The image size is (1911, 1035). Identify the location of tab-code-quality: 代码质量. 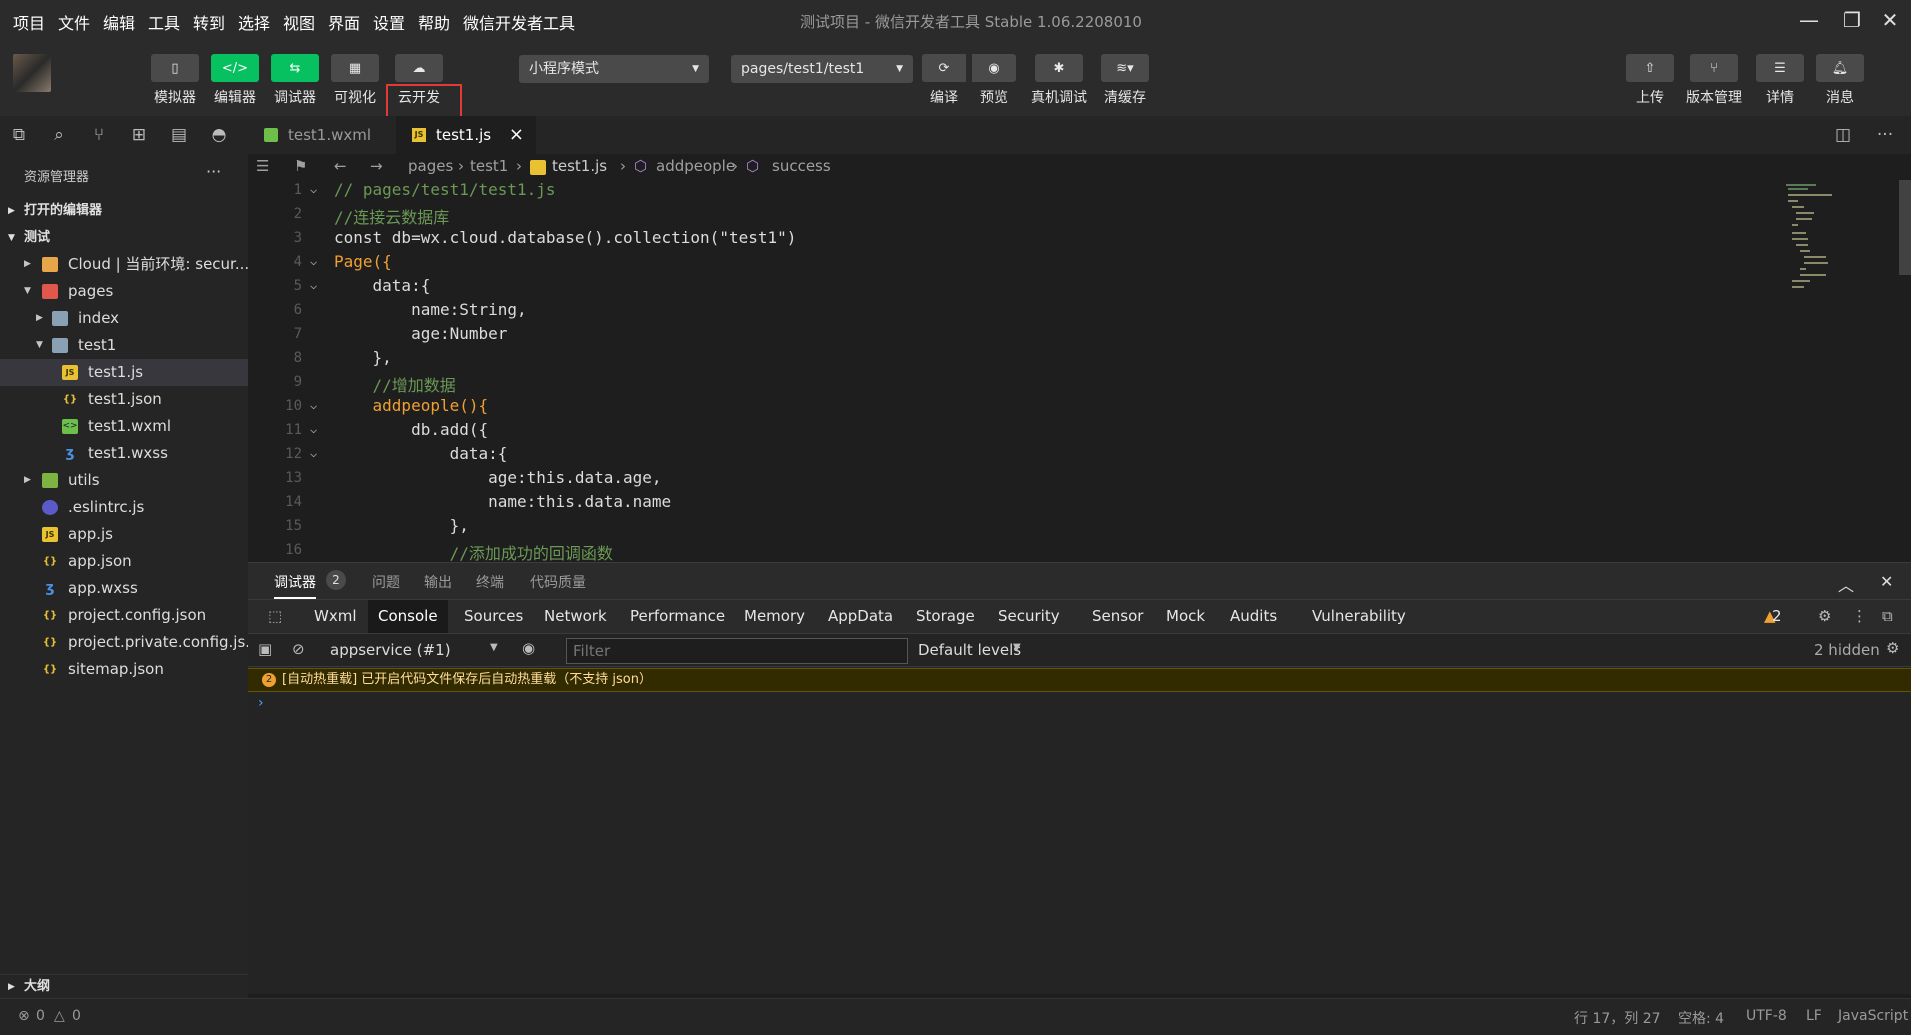
(558, 582).